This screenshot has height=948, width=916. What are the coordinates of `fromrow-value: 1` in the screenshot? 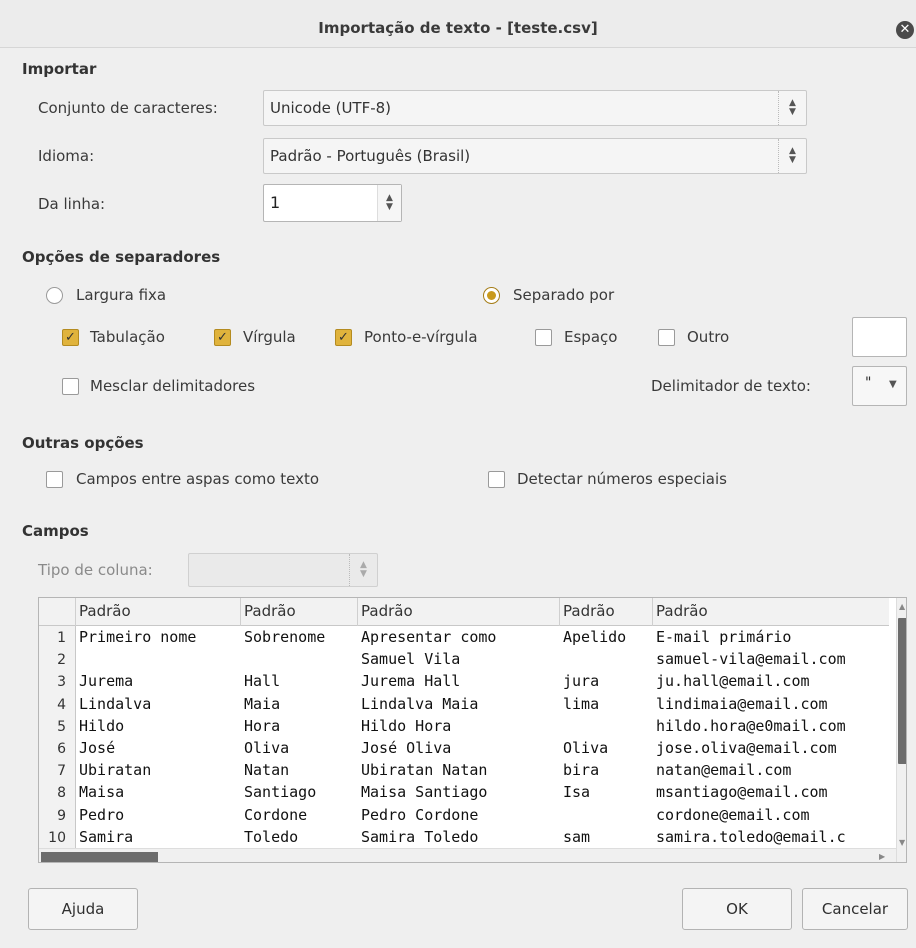 It's located at (275, 202).